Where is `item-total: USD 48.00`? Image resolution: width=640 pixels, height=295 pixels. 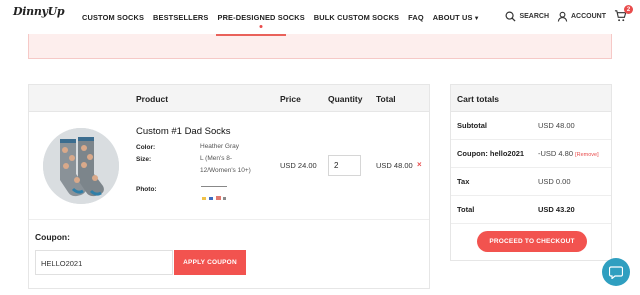 item-total: USD 48.00 is located at coordinates (394, 165).